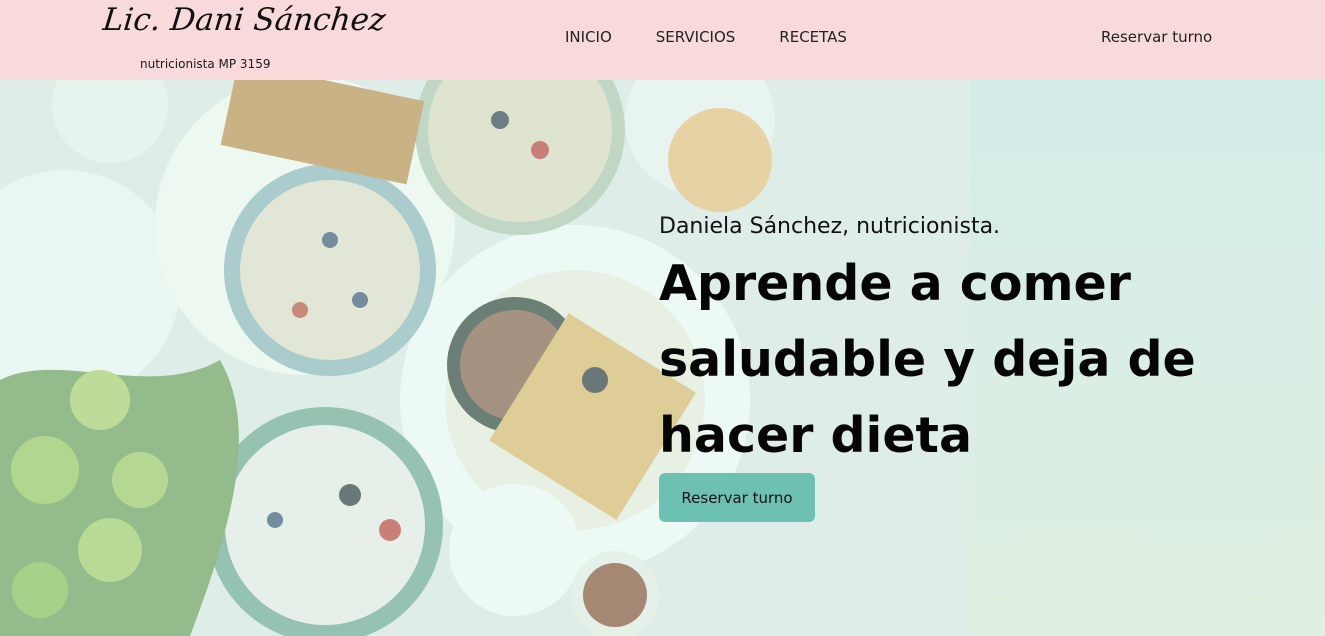 This screenshot has width=1325, height=636. I want to click on logo-signature: Lic. Dani Sánchez, so click(244, 20).